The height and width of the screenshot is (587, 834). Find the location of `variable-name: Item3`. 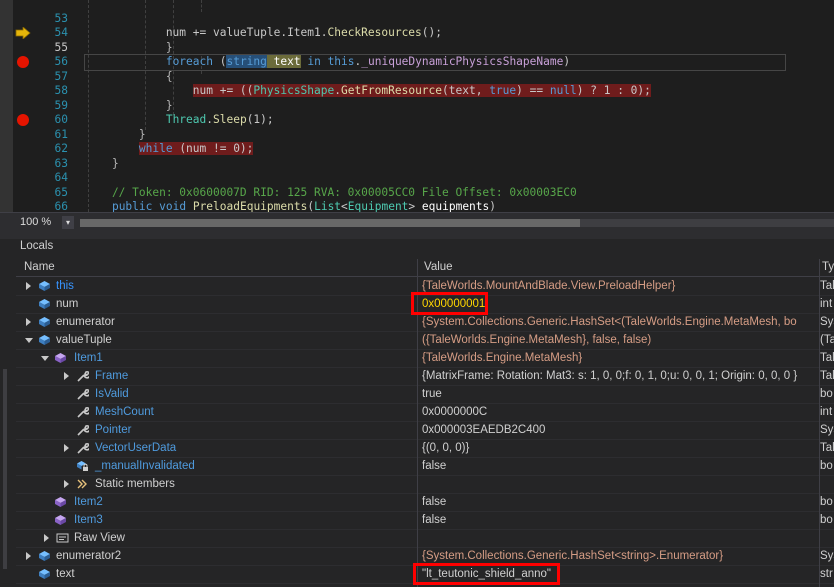

variable-name: Item3 is located at coordinates (88, 520).